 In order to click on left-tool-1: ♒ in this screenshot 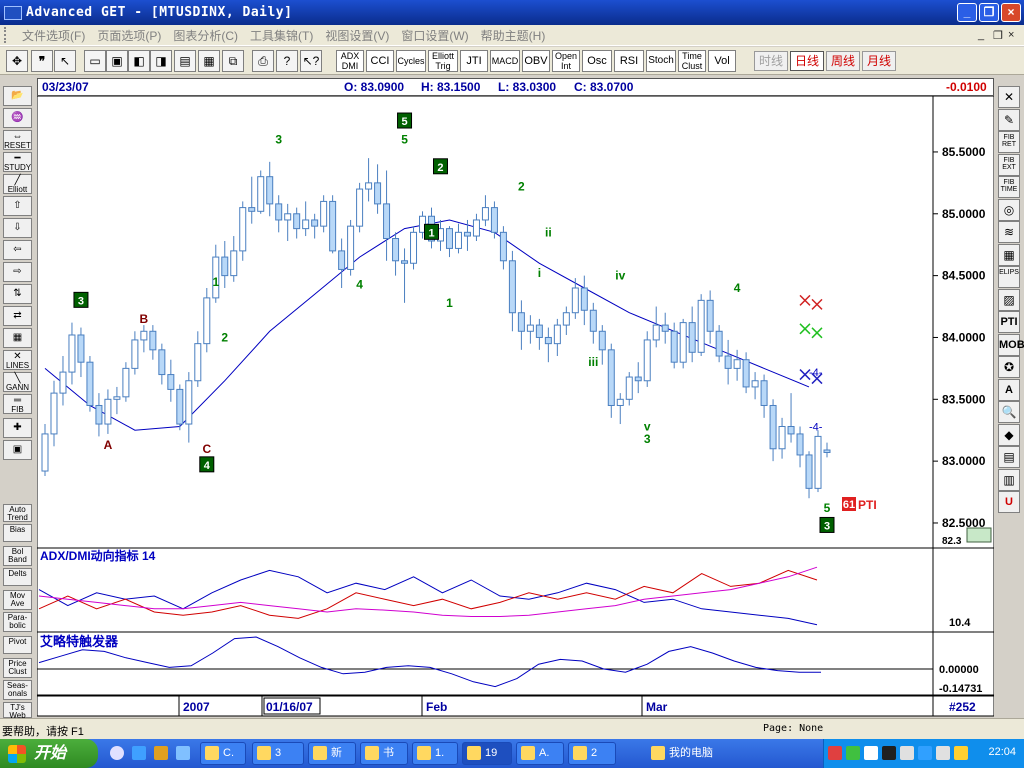, I will do `click(17, 118)`.